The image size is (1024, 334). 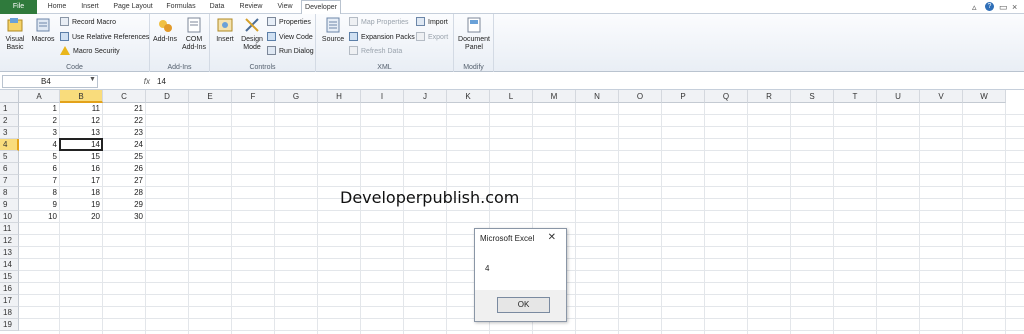 I want to click on close-window-icon: ×, so click(x=1014, y=7).